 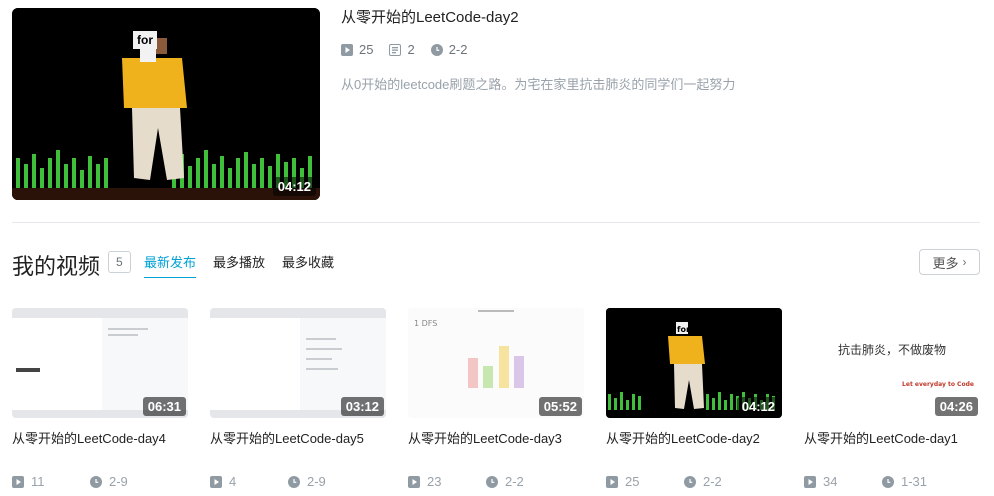 What do you see at coordinates (170, 265) in the screenshot?
I see `tab-latest: 最新发布` at bounding box center [170, 265].